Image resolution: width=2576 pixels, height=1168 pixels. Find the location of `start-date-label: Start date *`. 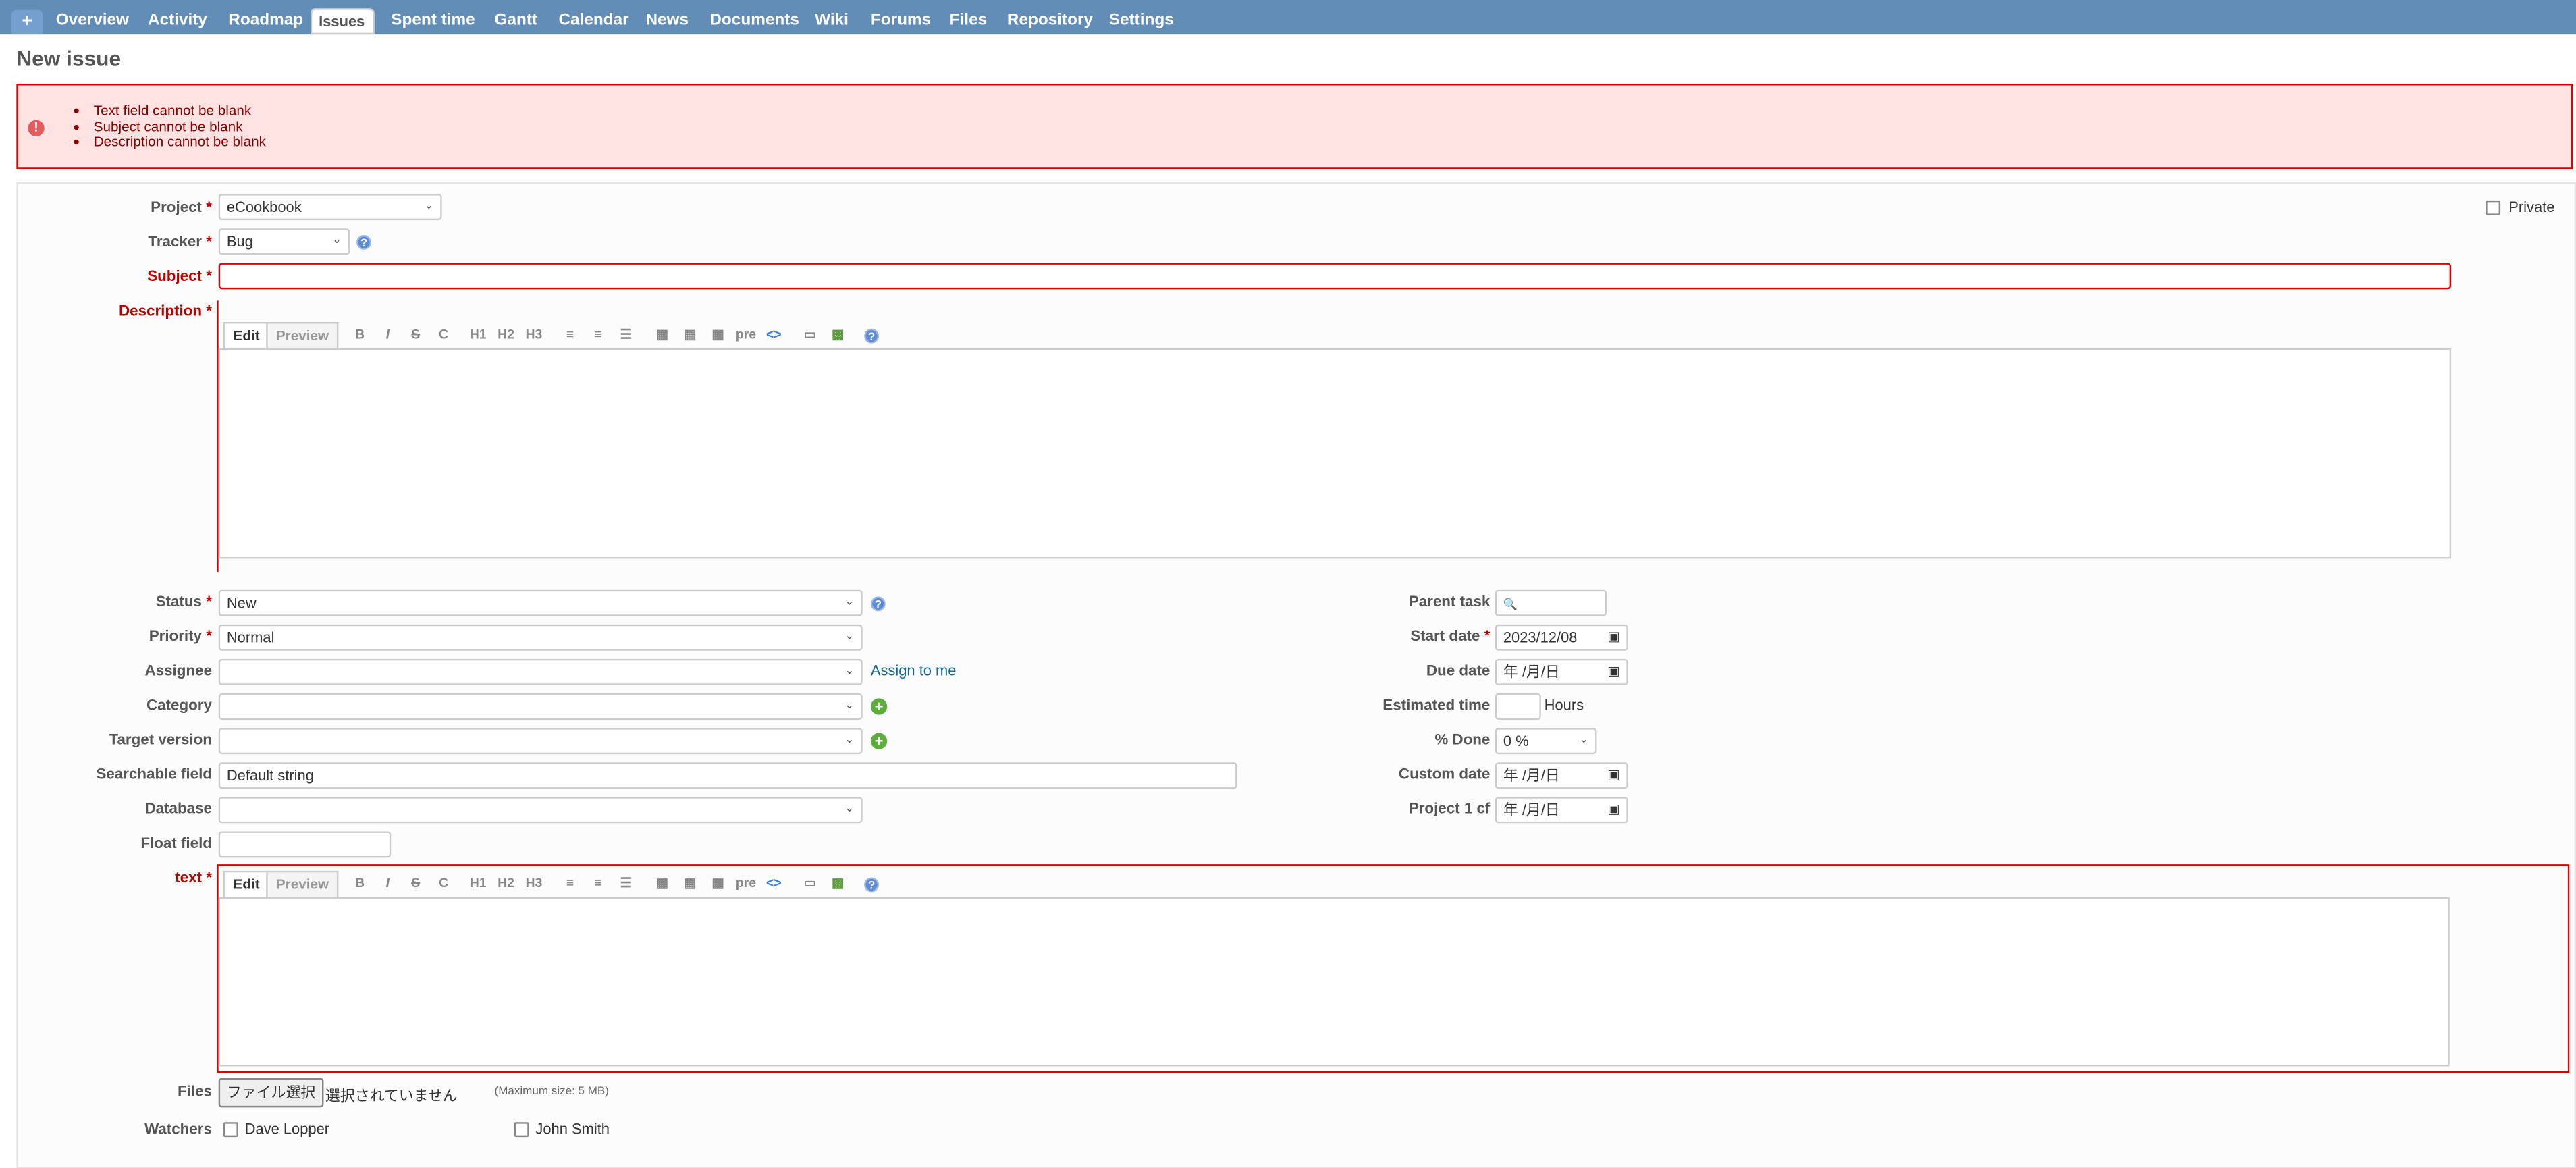

start-date-label: Start date * is located at coordinates (1450, 636).